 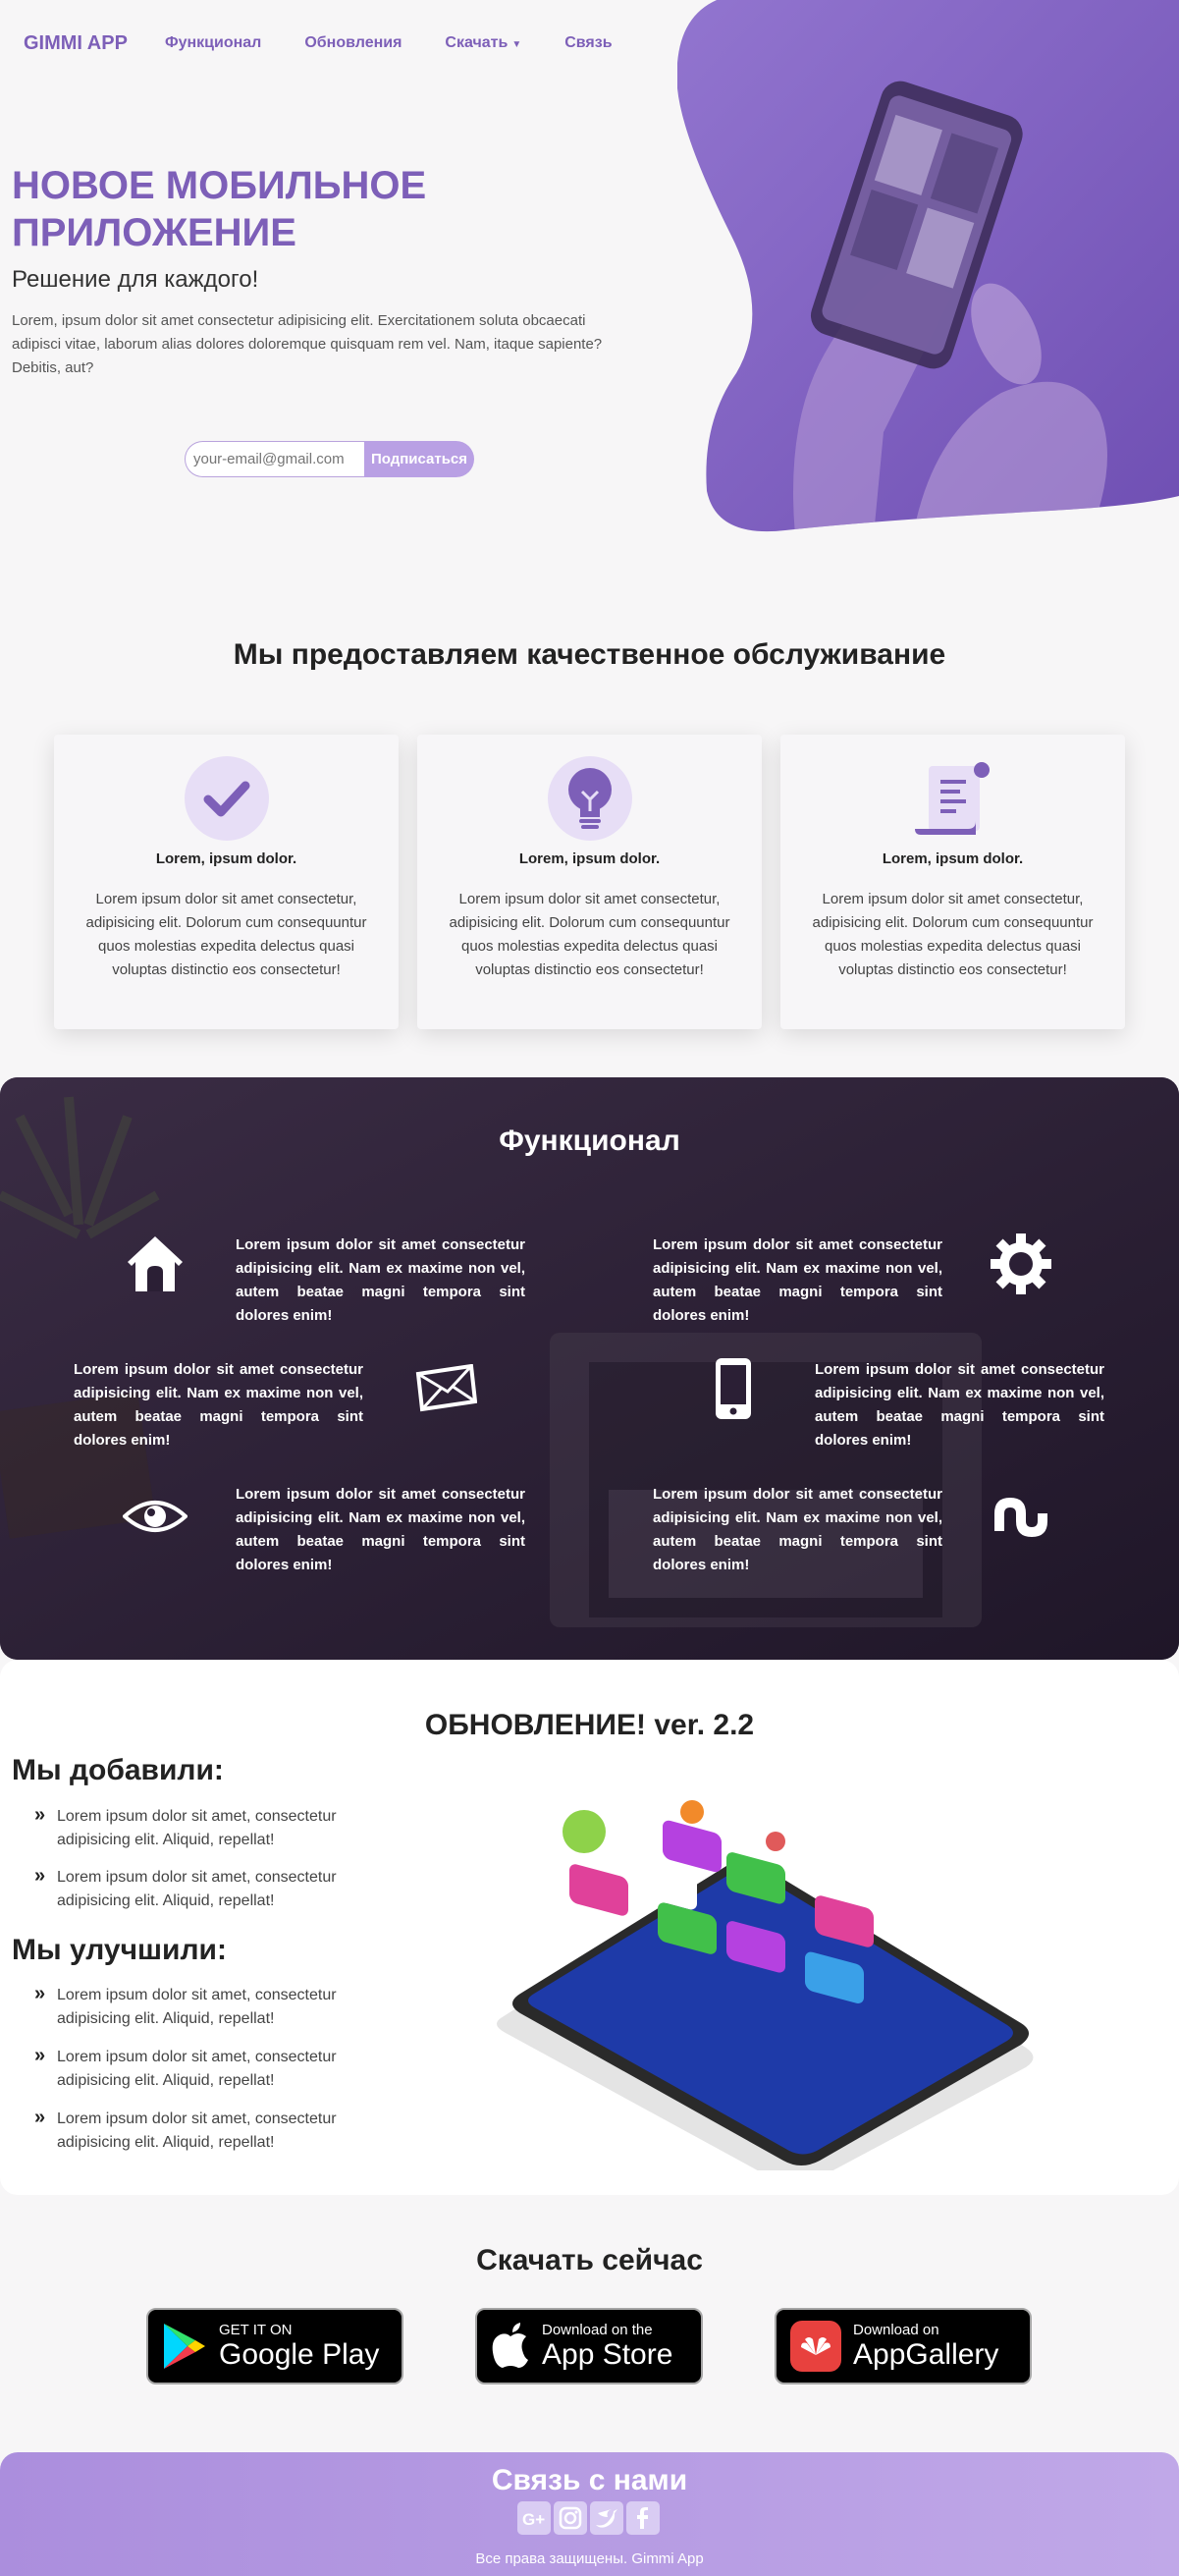 I want to click on store-big-label: App Store, so click(x=607, y=2355).